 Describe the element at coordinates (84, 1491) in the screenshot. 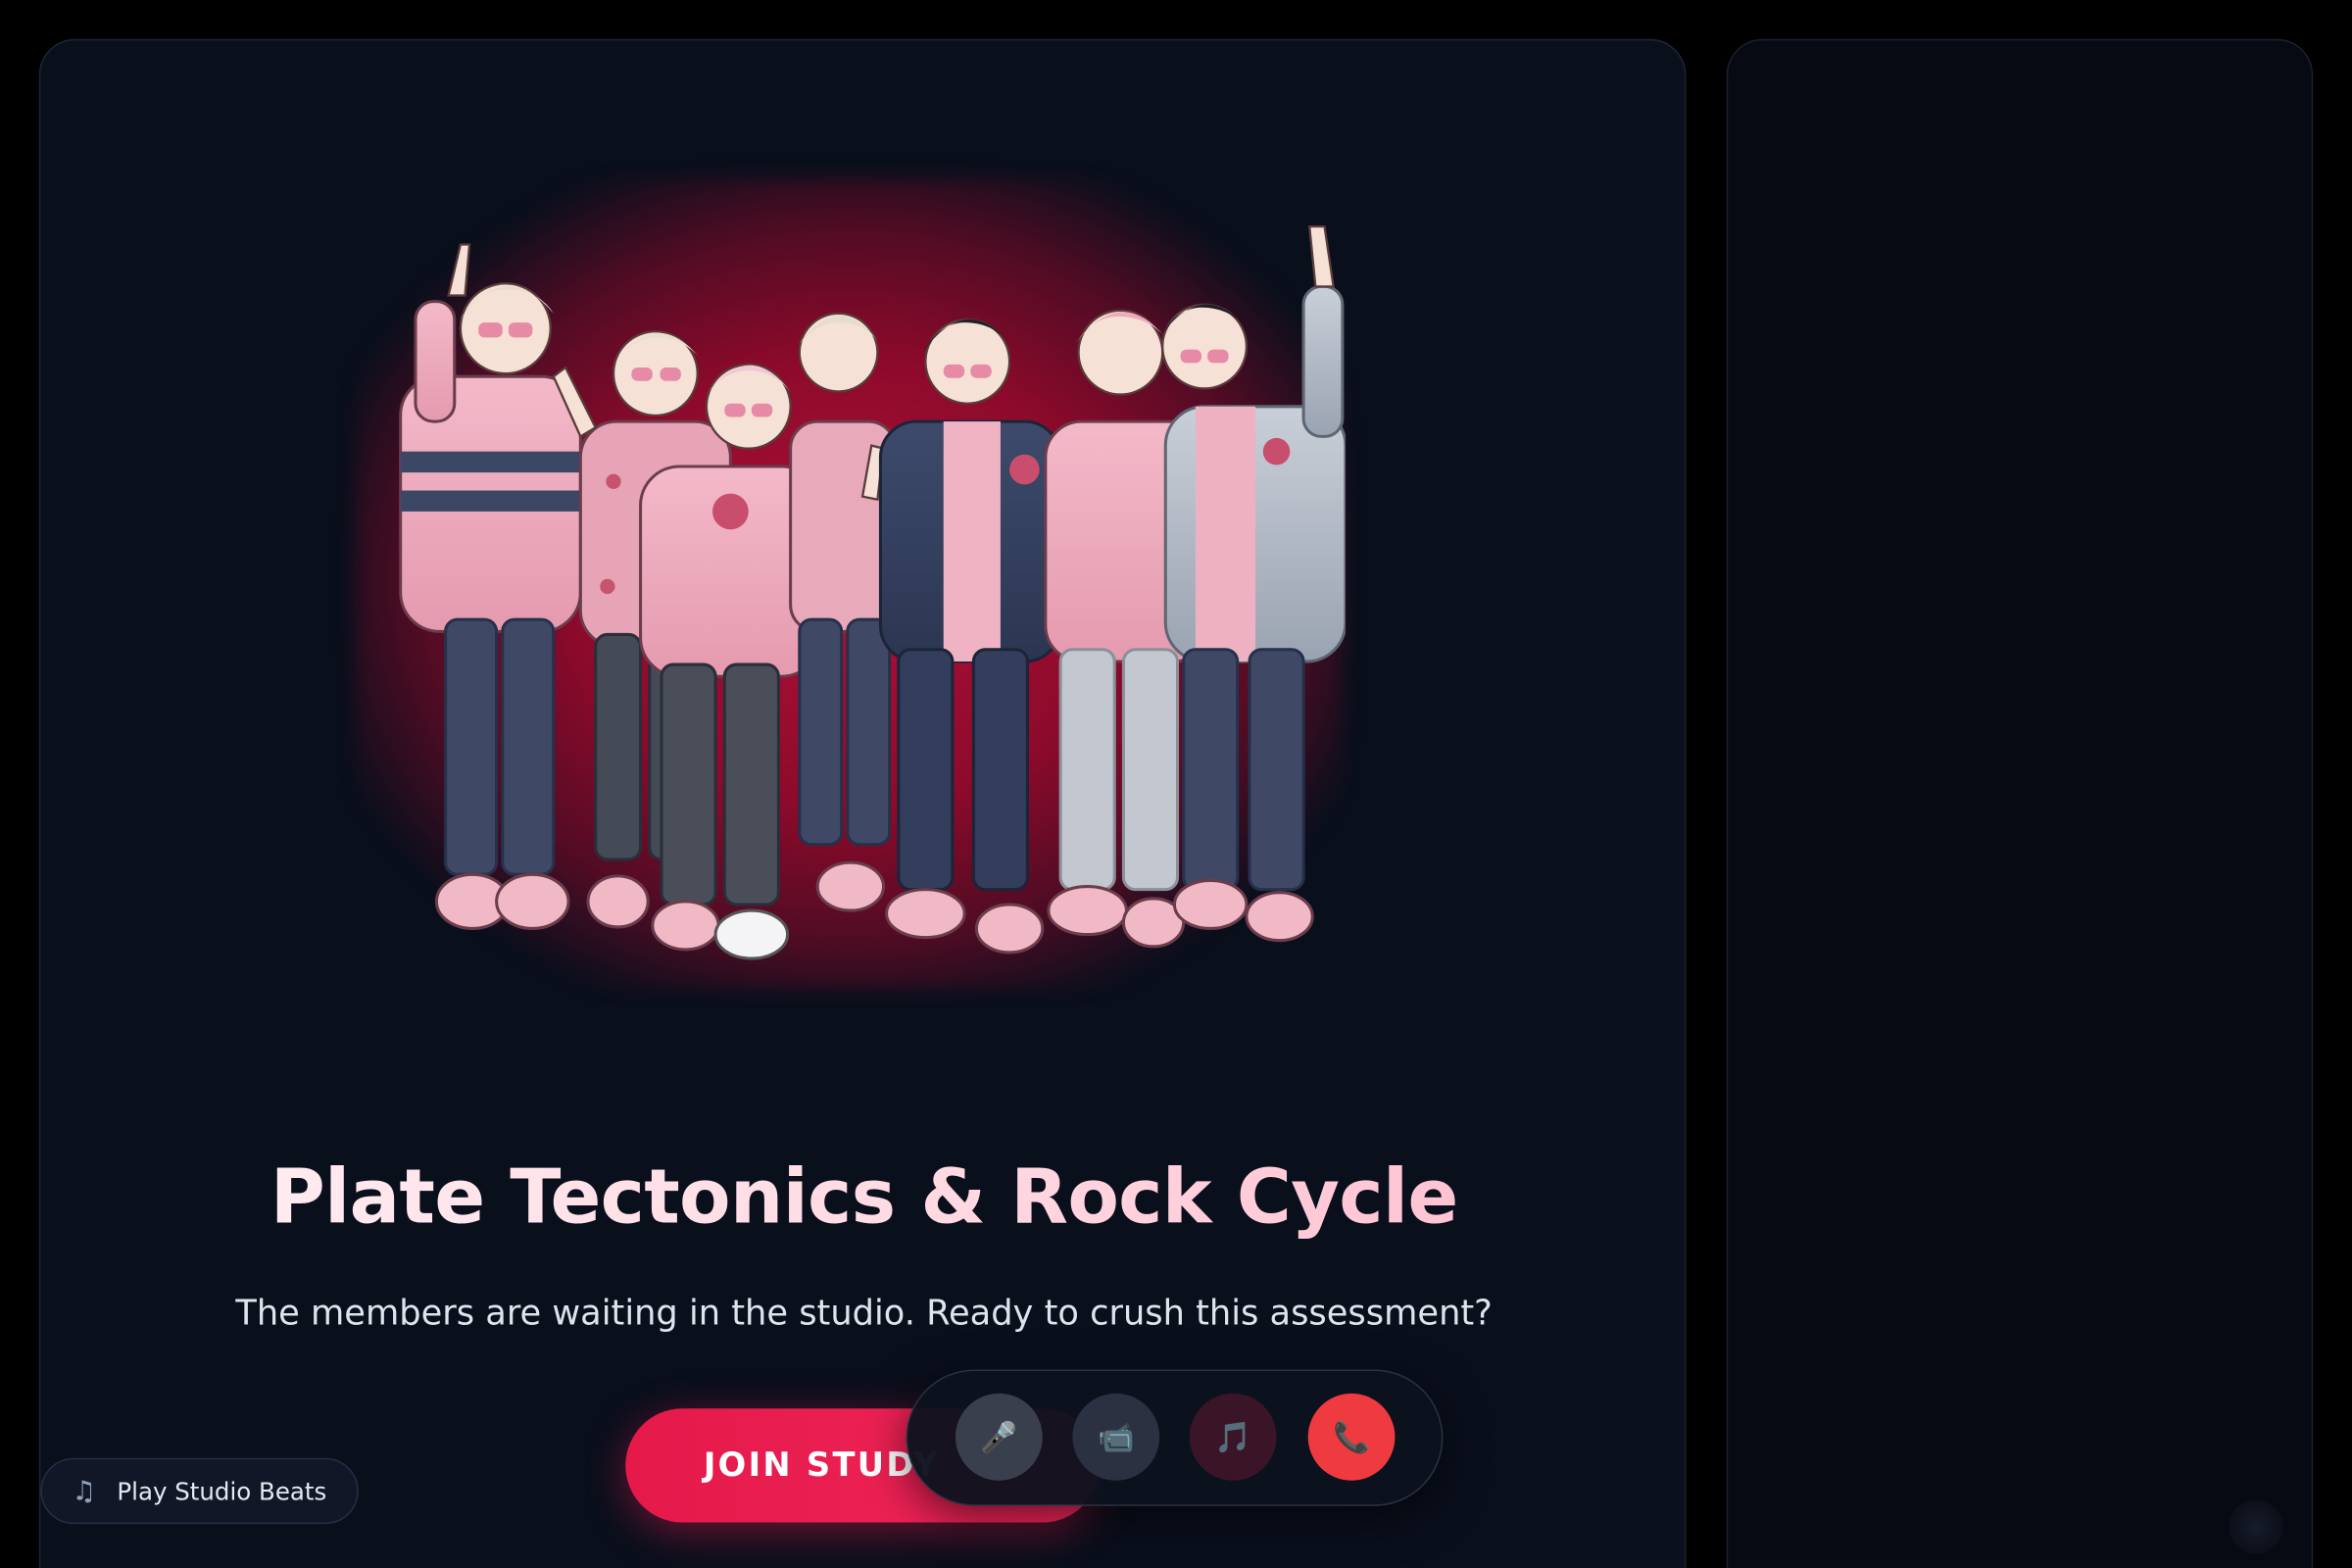

I see `music-note-icon: ♫` at that location.